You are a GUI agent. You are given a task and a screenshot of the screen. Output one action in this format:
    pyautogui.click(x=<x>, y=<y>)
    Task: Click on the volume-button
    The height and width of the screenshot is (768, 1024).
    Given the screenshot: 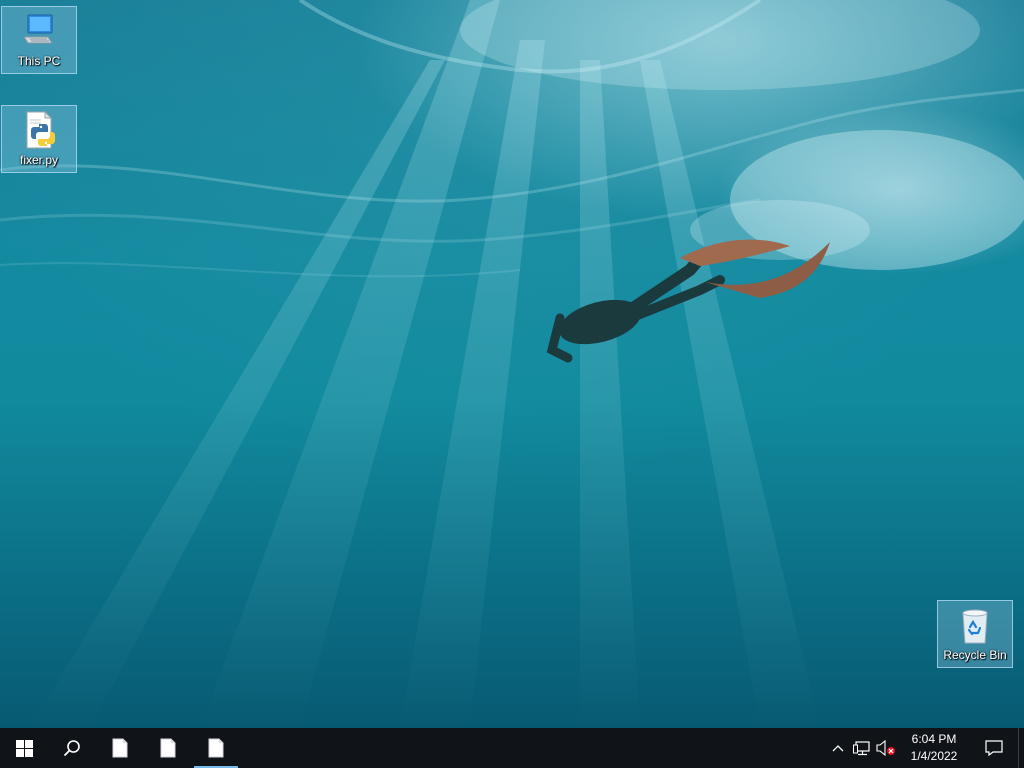 What is the action you would take?
    pyautogui.click(x=886, y=748)
    